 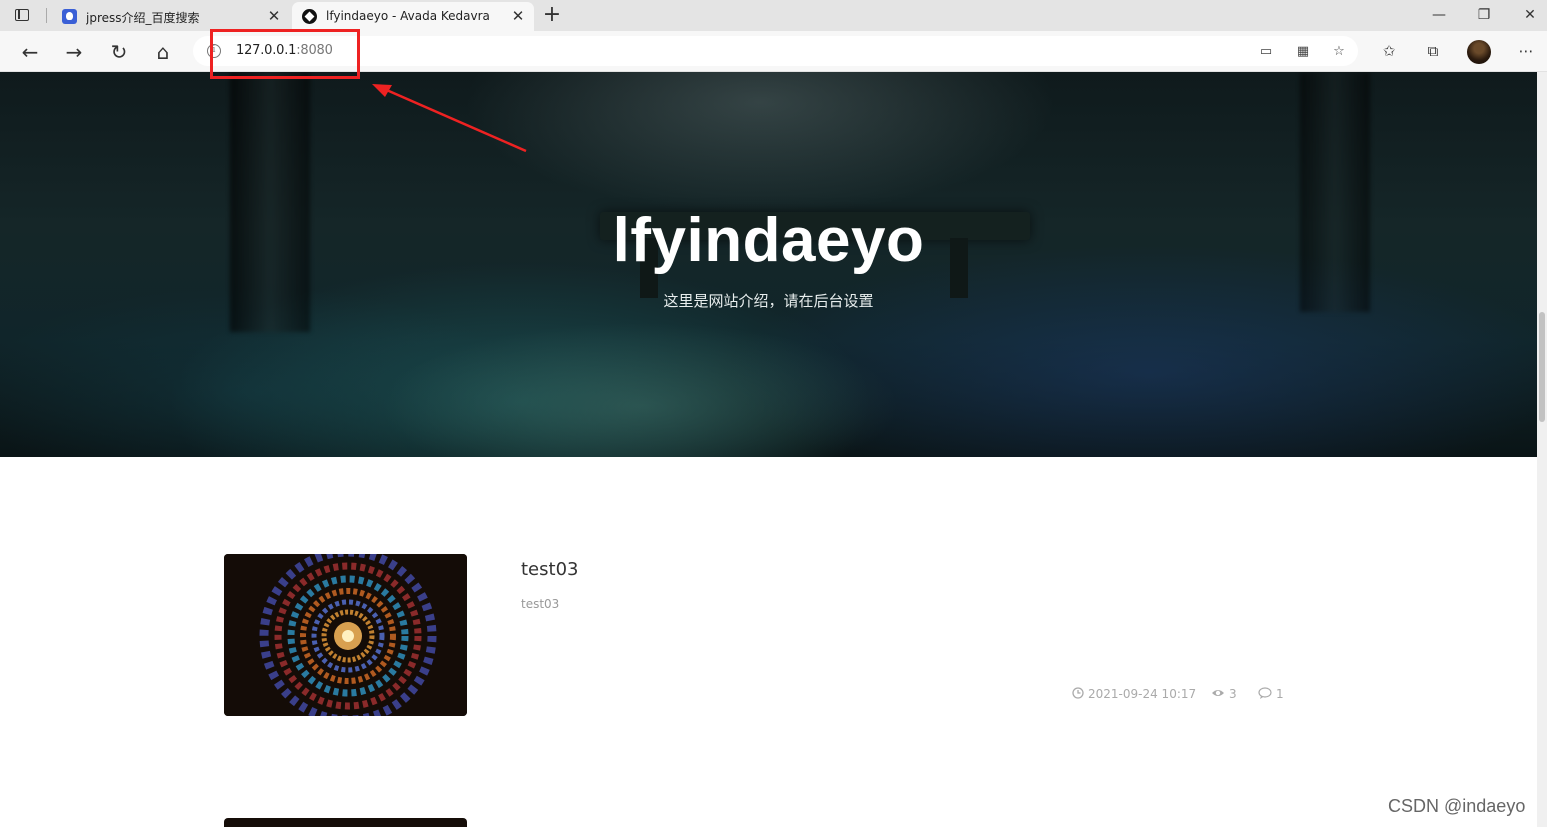 What do you see at coordinates (540, 604) in the screenshot?
I see `post-summary: test03` at bounding box center [540, 604].